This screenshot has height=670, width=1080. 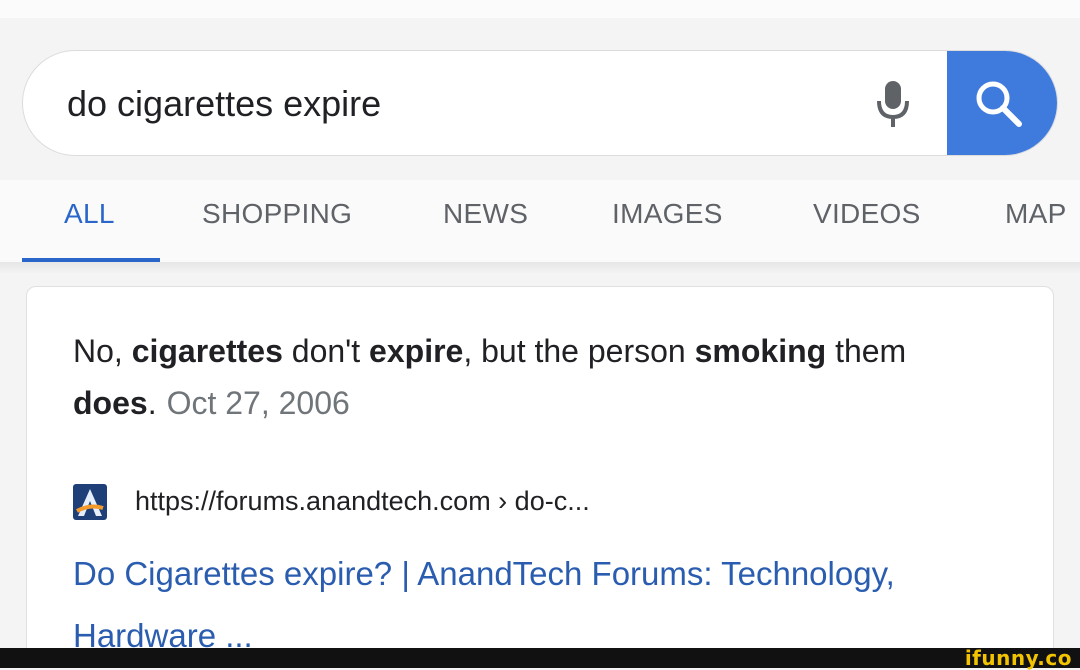 What do you see at coordinates (1036, 214) in the screenshot?
I see `tab-maps: MAP` at bounding box center [1036, 214].